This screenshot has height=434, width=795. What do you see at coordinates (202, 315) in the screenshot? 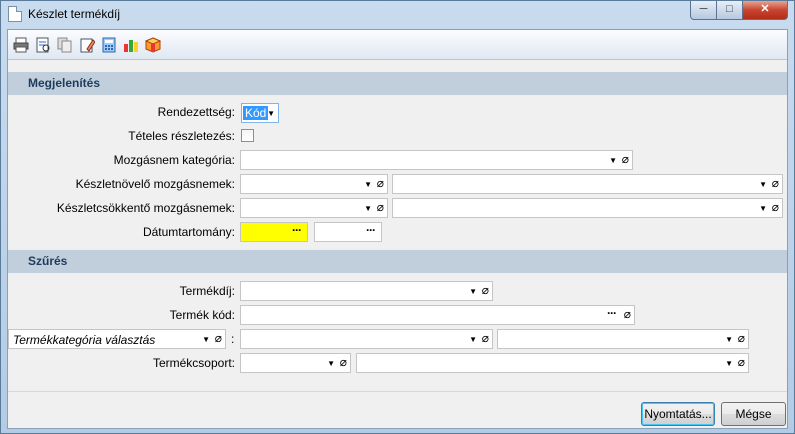
I see `product-code-label: Termék kód:` at bounding box center [202, 315].